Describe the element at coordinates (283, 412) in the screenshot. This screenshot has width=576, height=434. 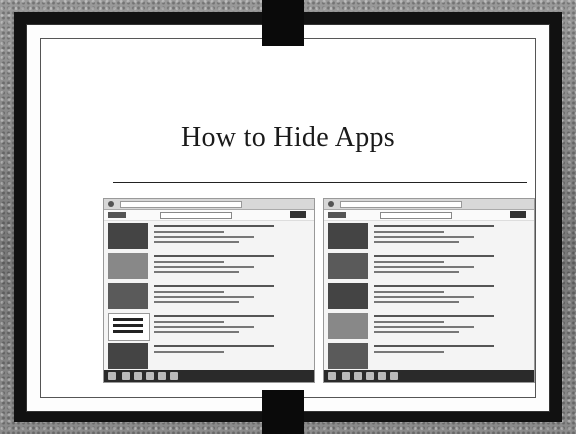
I see `binder-clip-bottom` at that location.